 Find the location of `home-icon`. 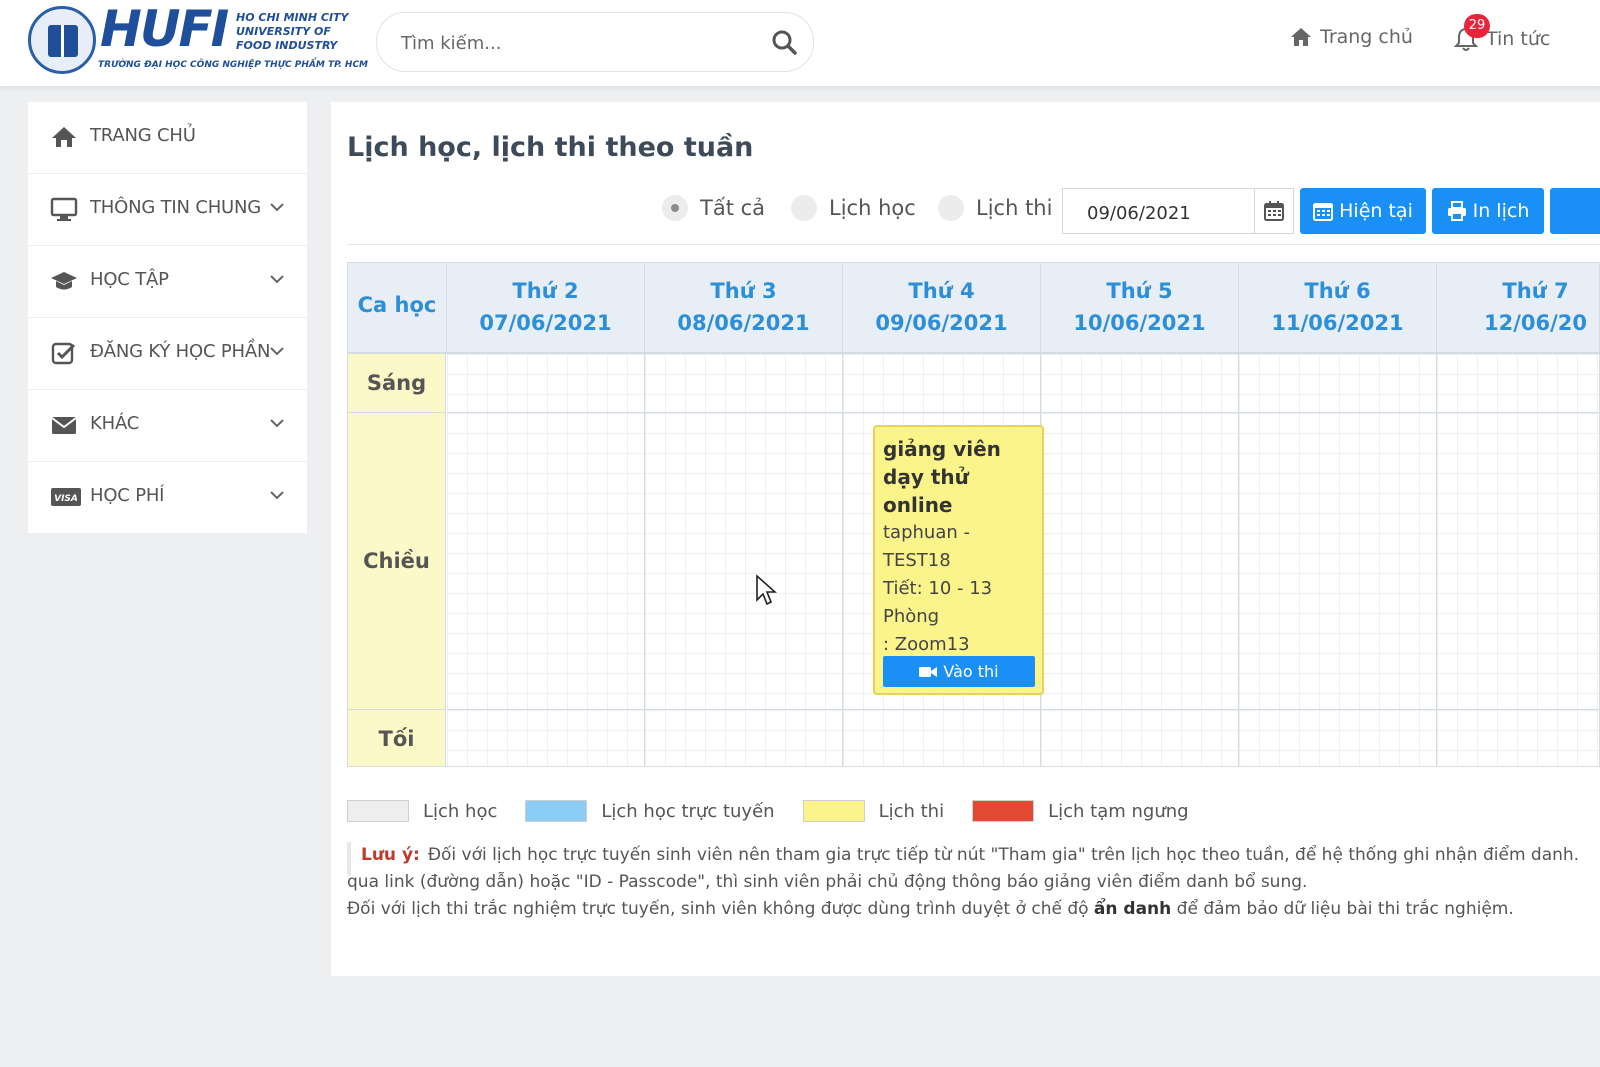

home-icon is located at coordinates (64, 137).